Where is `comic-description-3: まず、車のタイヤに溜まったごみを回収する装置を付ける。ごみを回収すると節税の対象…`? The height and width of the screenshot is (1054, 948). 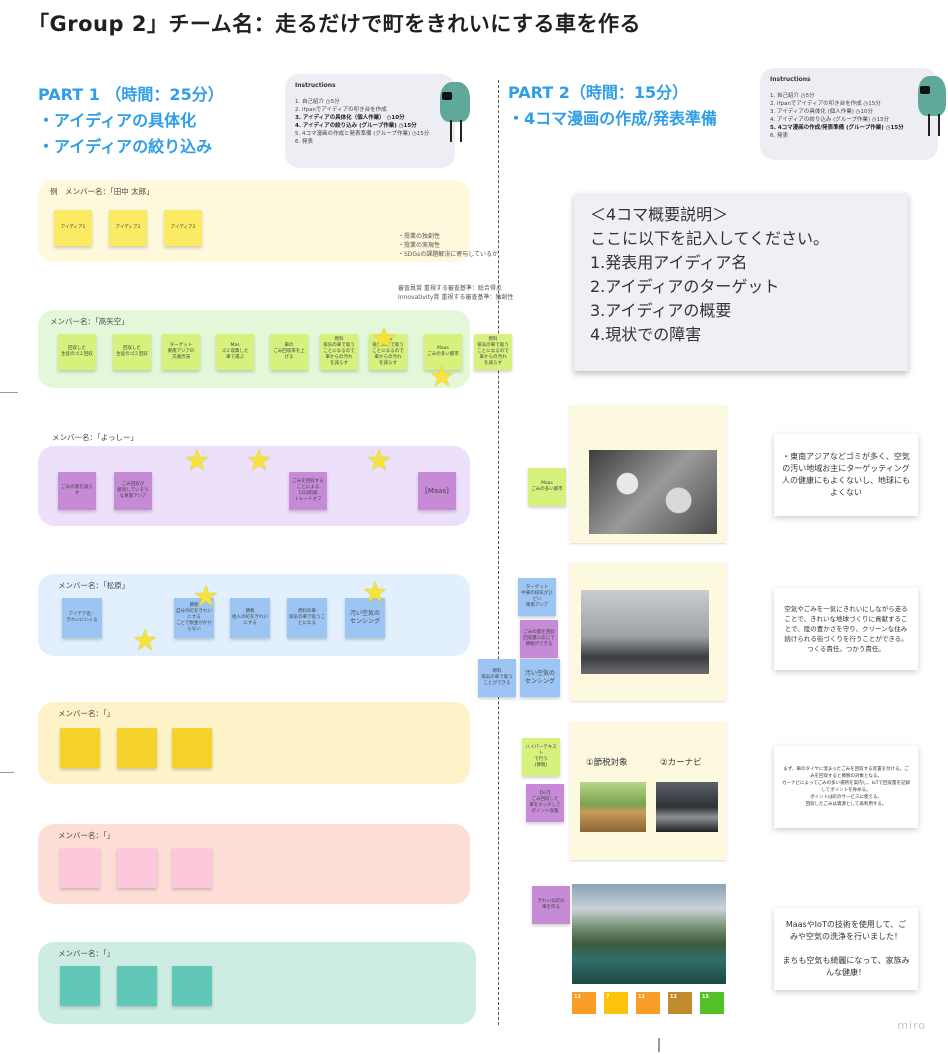 comic-description-3: まず、車のタイヤに溜まったごみを回収する装置を付ける。ごみを回収すると節税の対象… is located at coordinates (846, 787).